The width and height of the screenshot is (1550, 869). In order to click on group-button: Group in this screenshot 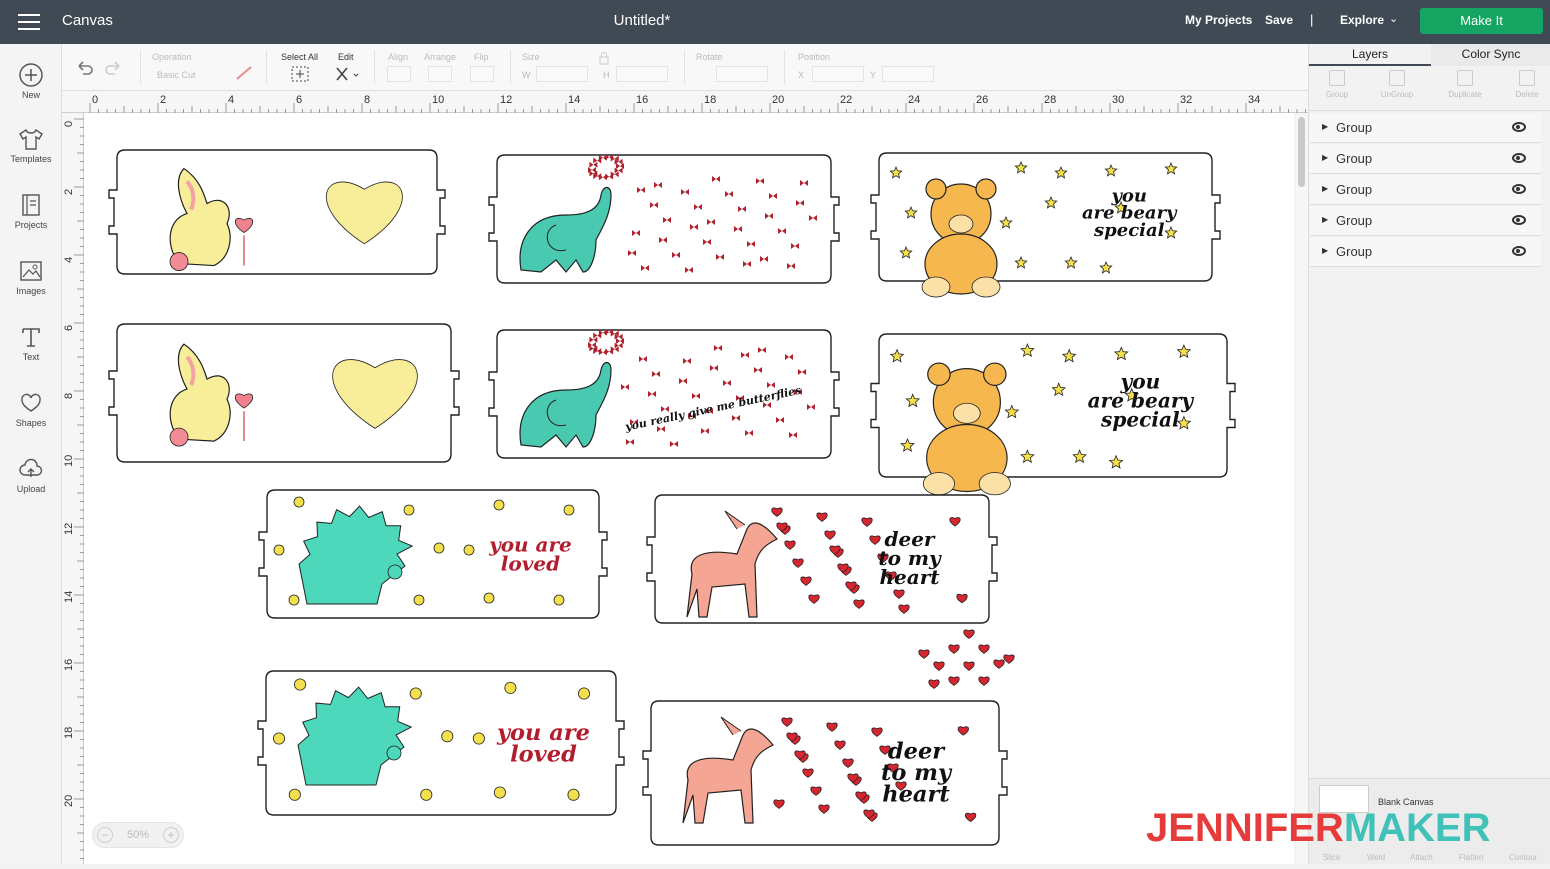, I will do `click(1337, 84)`.